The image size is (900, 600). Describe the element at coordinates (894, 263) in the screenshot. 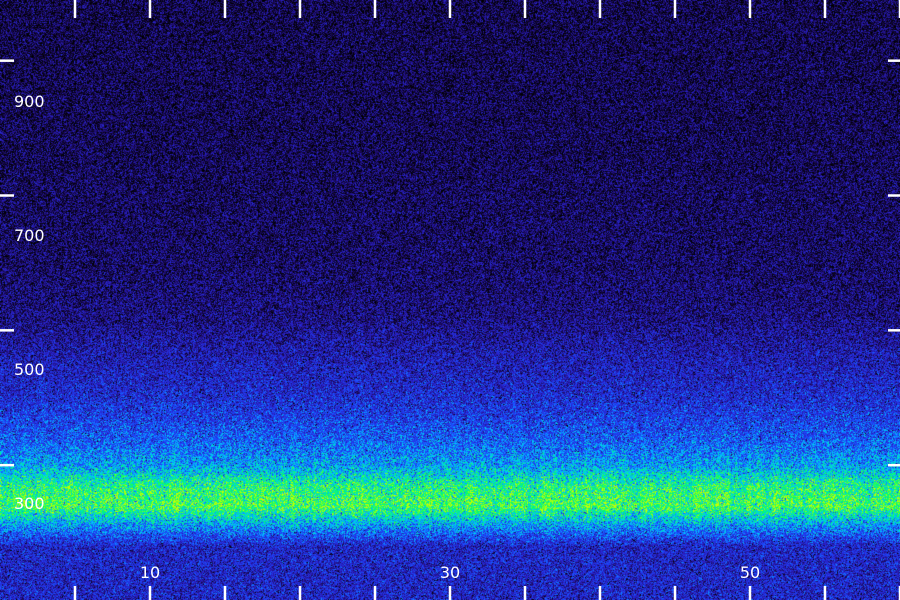

I see `right-tick-marks` at that location.